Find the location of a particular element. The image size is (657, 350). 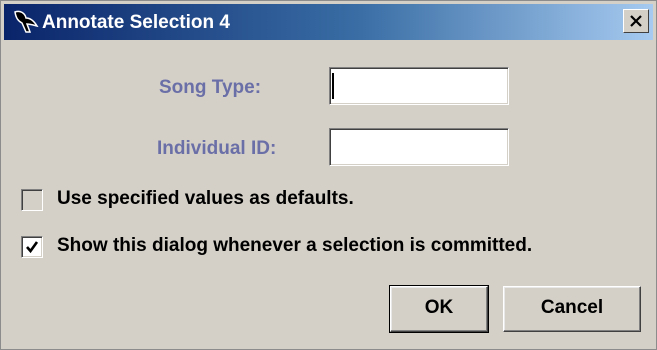

close-button is located at coordinates (636, 21).